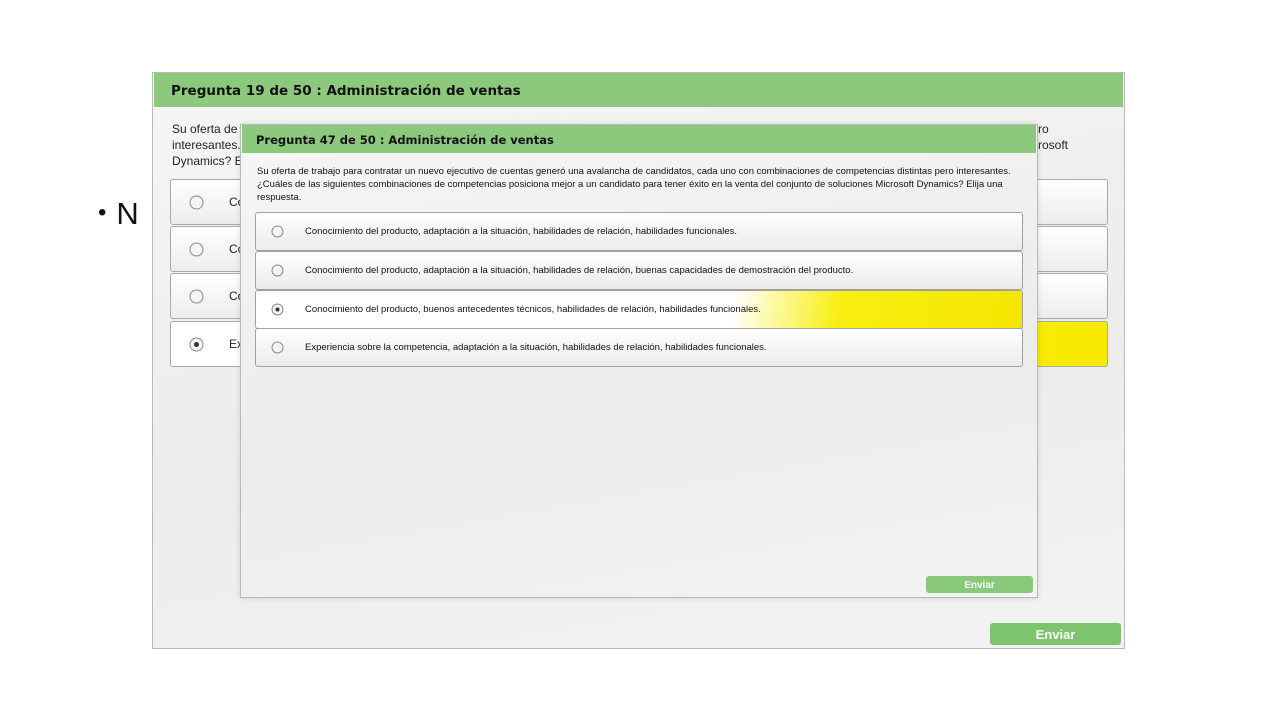 This screenshot has width=1280, height=720. Describe the element at coordinates (127, 213) in the screenshot. I see `bullet-text: N` at that location.